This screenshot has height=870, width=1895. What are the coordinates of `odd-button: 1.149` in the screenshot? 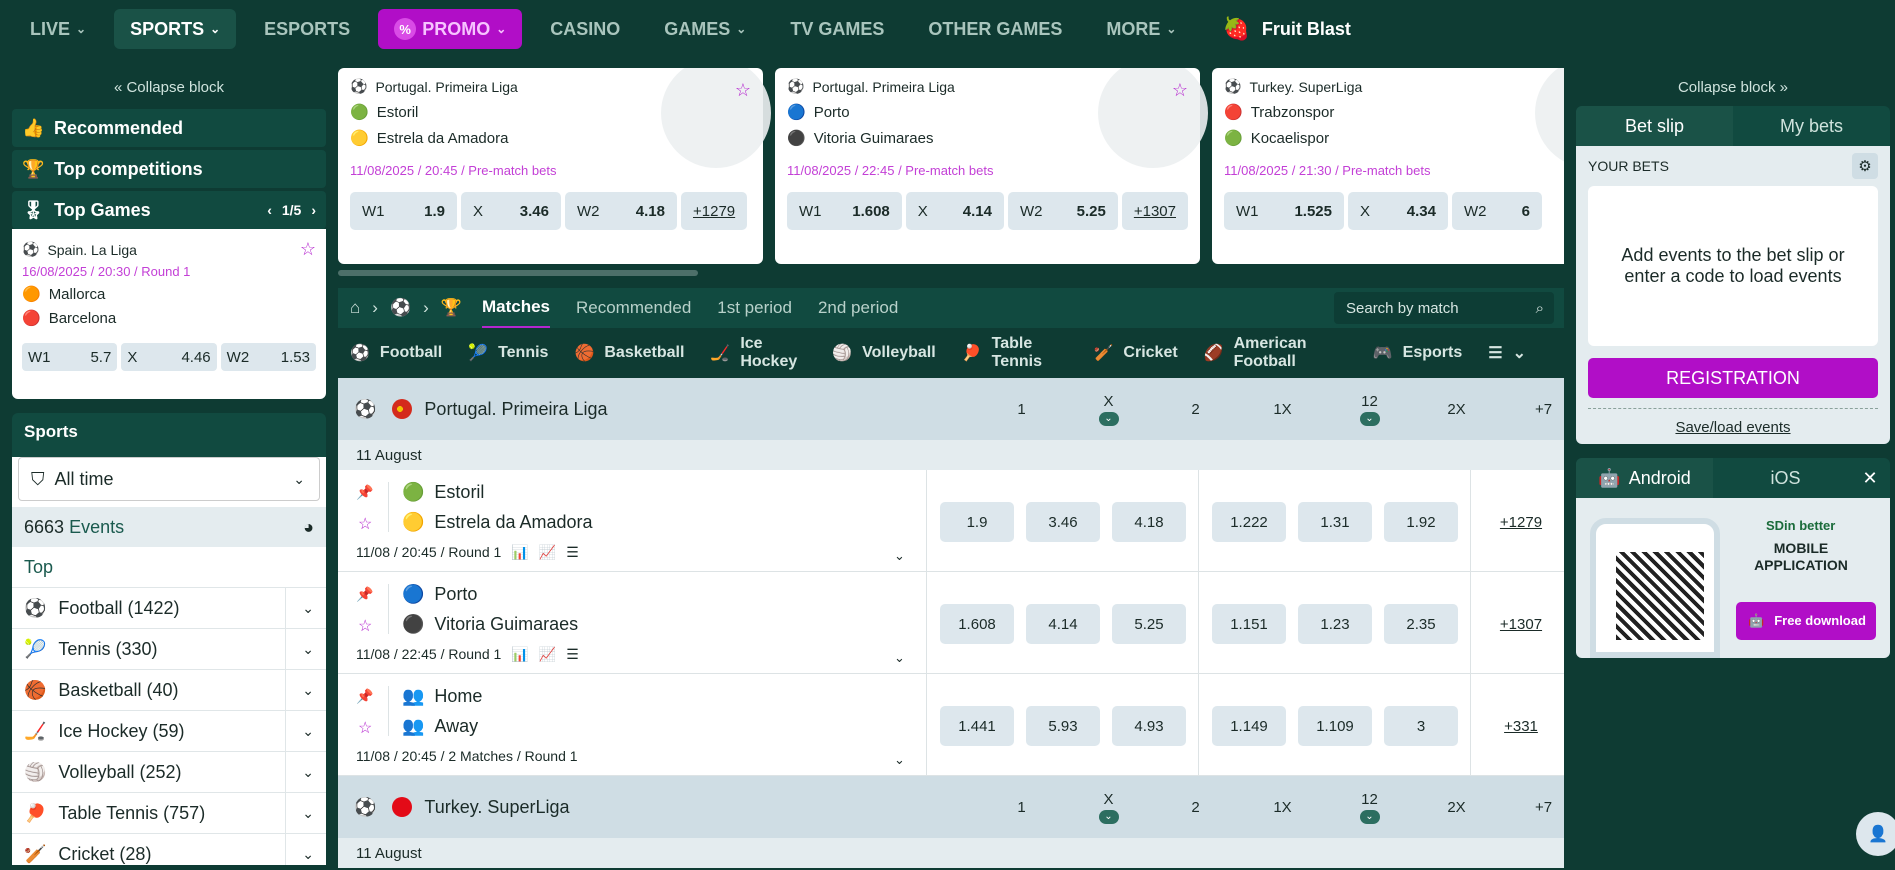 It's located at (1249, 726).